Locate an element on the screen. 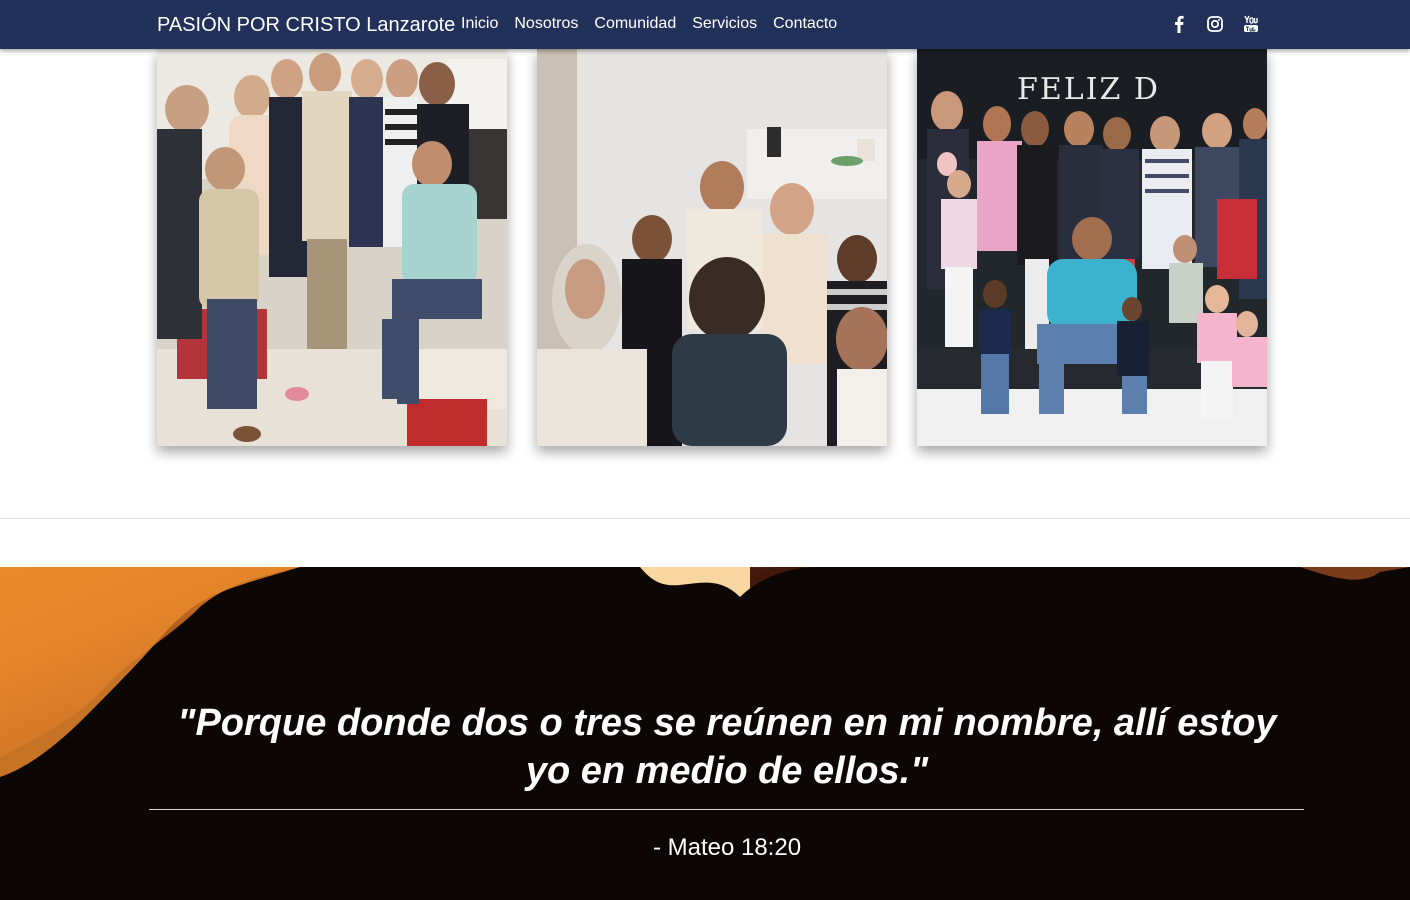  facebook-icon is located at coordinates (1179, 24).